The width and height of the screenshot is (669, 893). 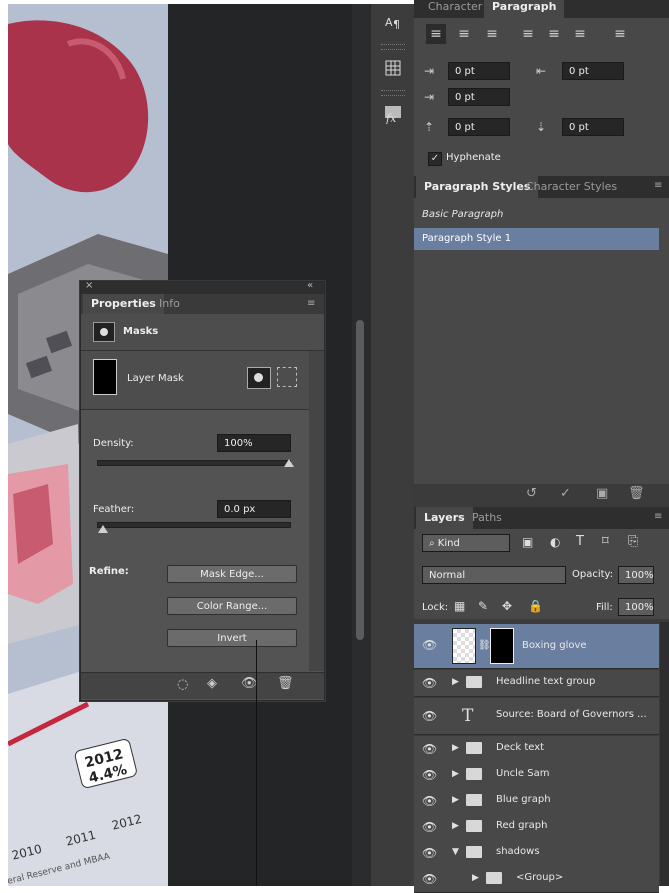 I want to click on density-field: 100%, so click(x=254, y=443).